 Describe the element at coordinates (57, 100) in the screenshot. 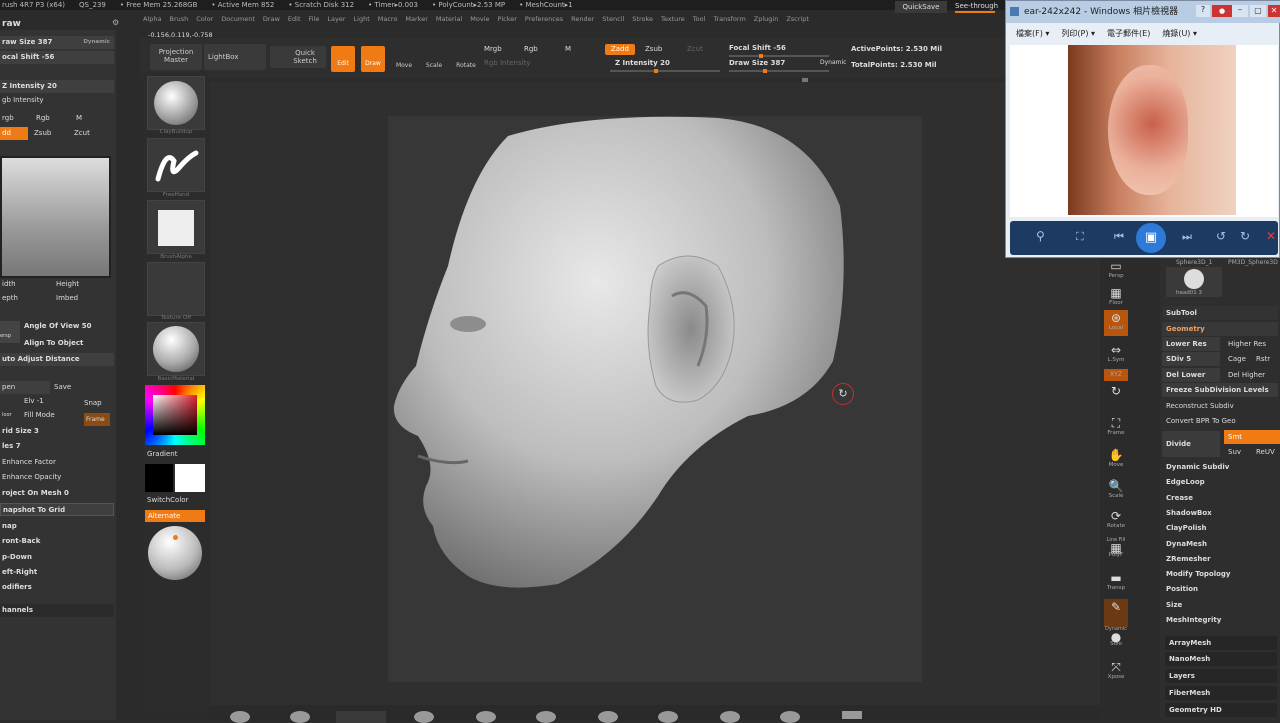

I see `left-rgb-intensity: gb Intensity` at that location.